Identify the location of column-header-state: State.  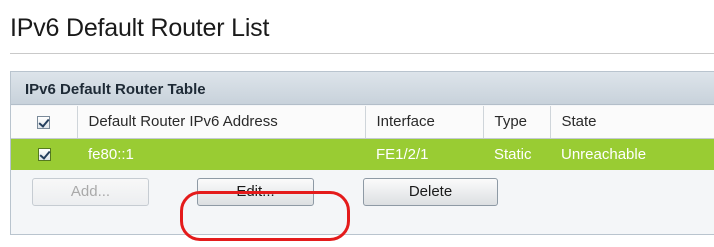
(632, 122).